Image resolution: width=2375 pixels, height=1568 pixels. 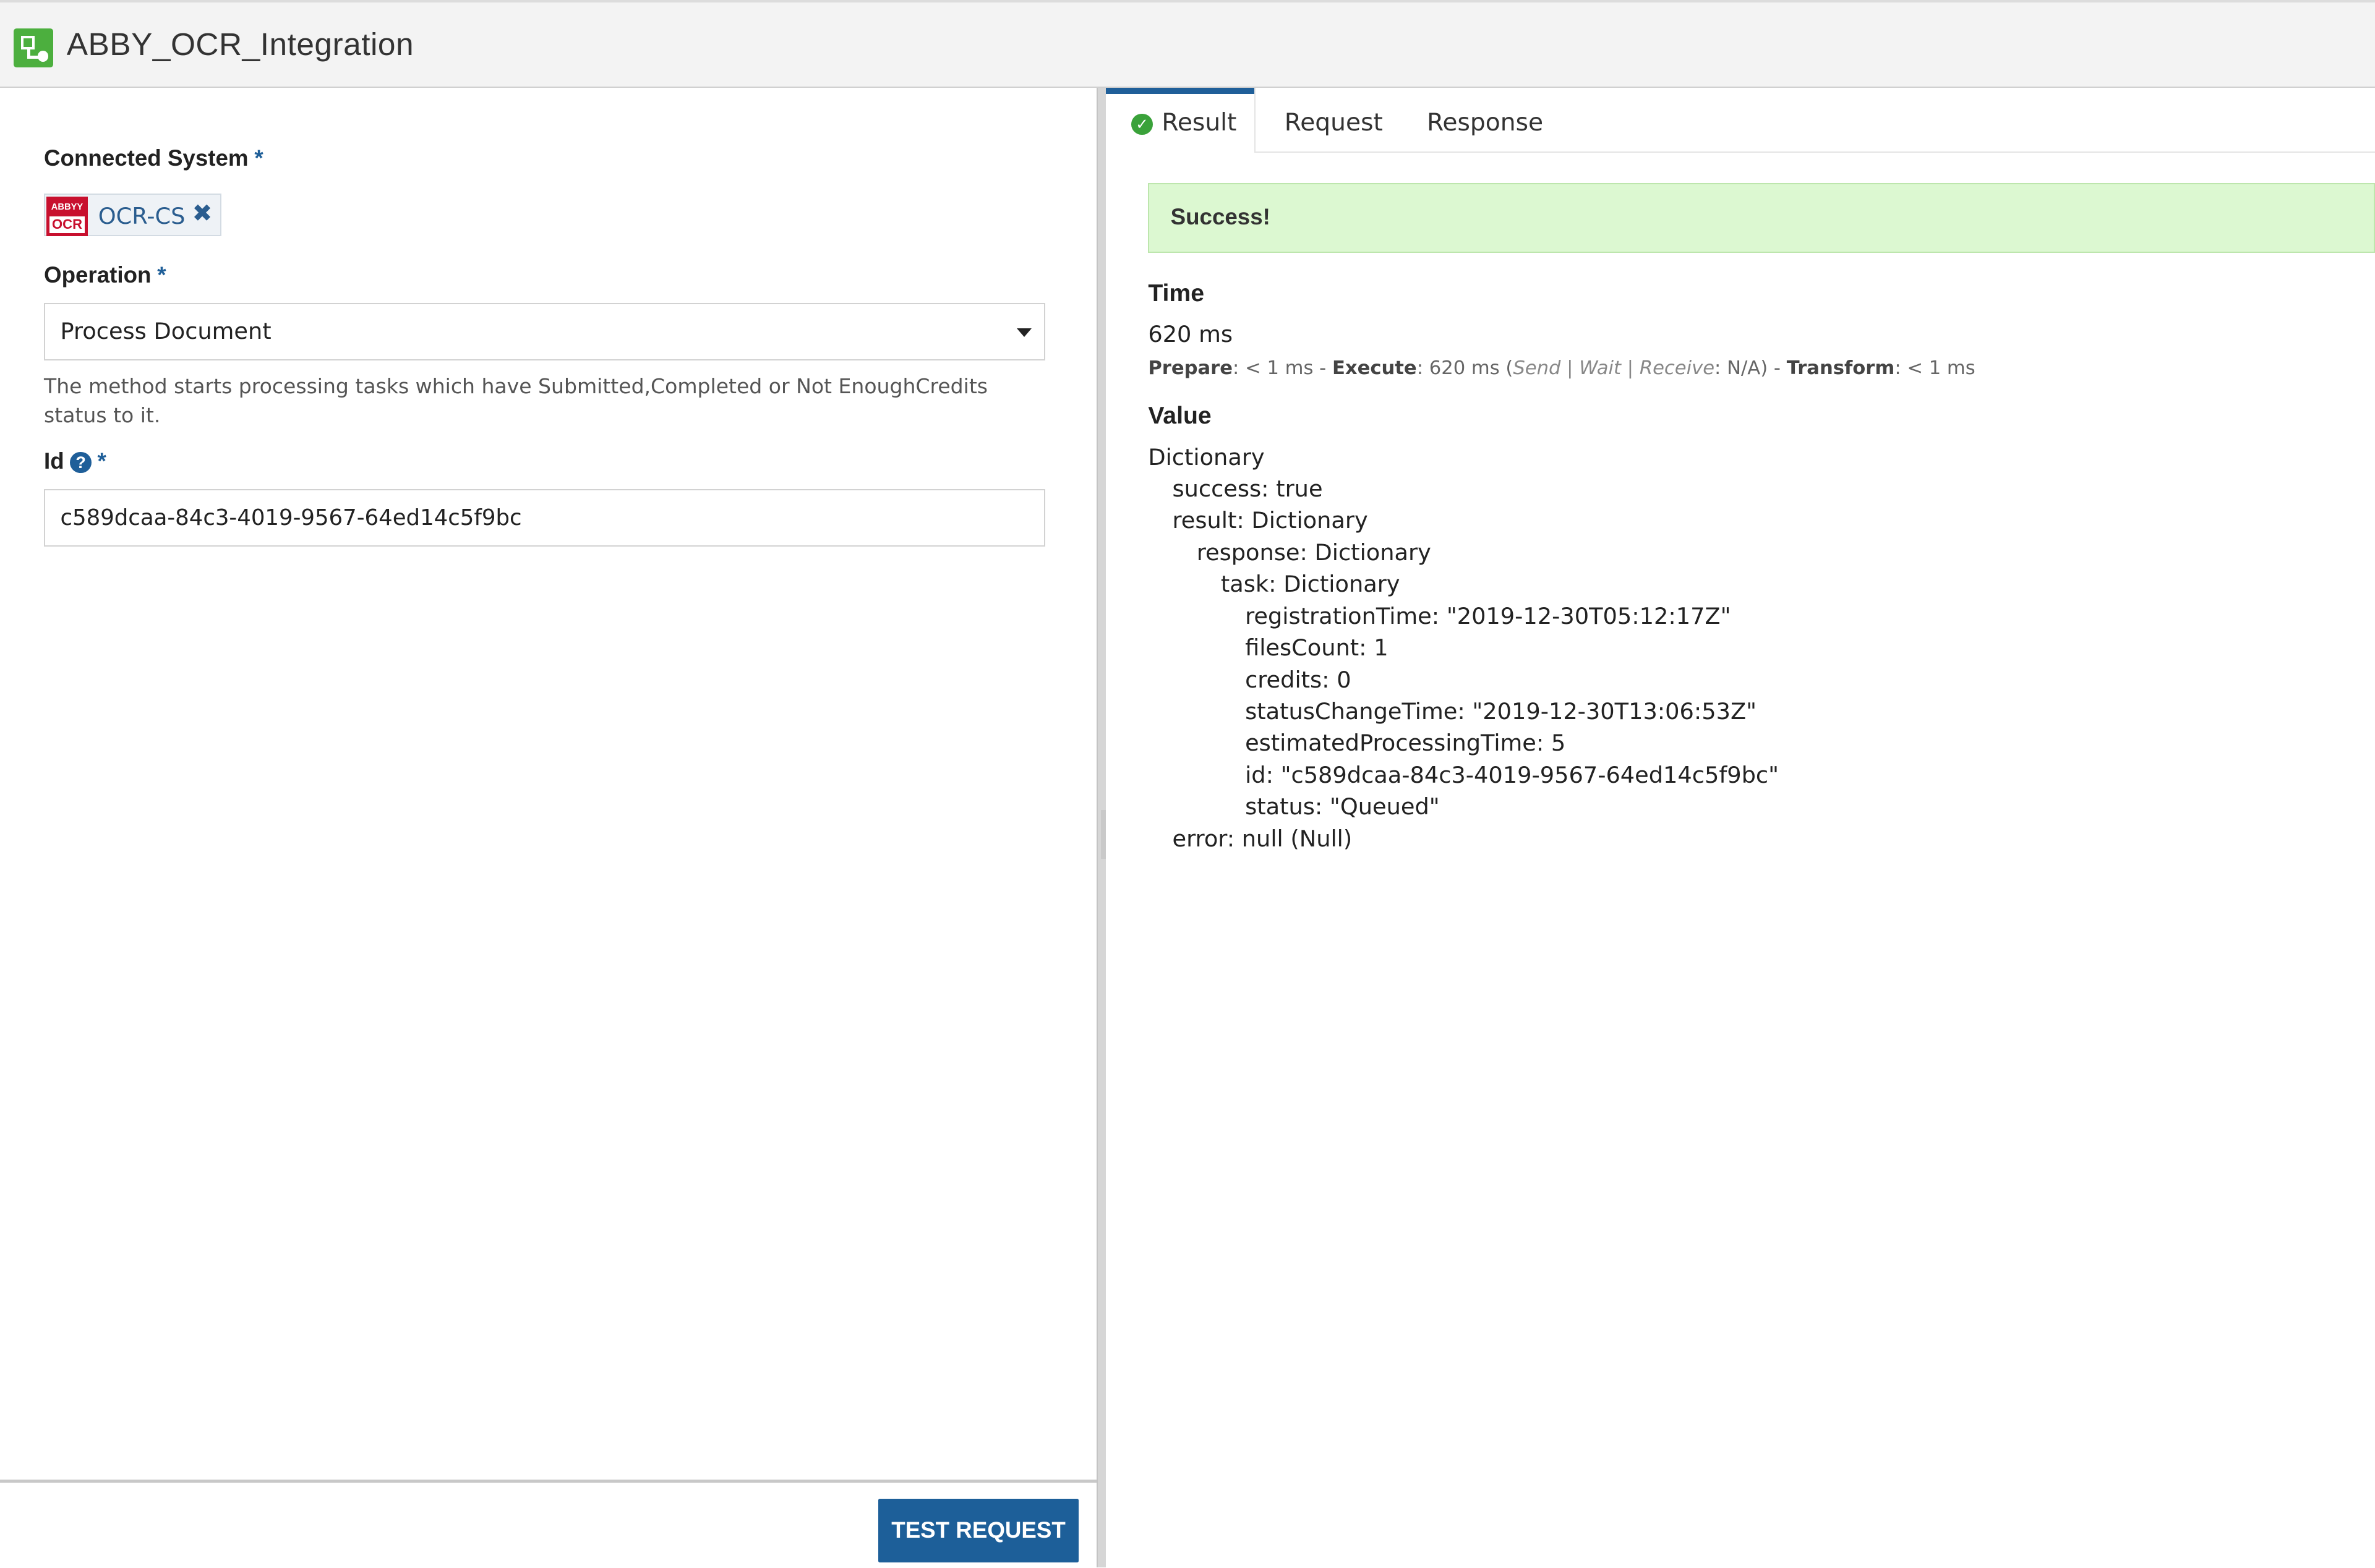 I want to click on id-label-text: Id, so click(x=54, y=461).